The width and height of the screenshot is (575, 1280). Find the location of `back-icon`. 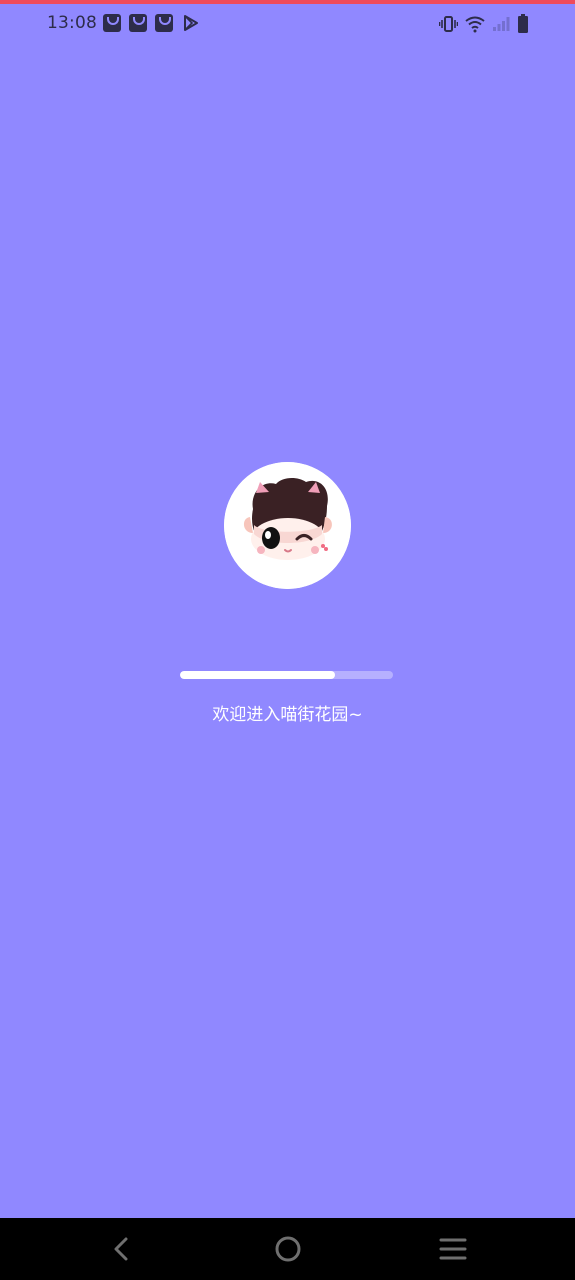

back-icon is located at coordinates (121, 1249).